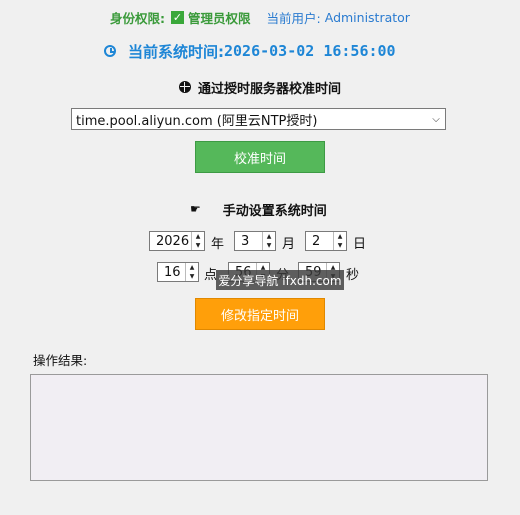  Describe the element at coordinates (176, 51) in the screenshot. I see `current-time-label: 当前系统时间:` at that location.